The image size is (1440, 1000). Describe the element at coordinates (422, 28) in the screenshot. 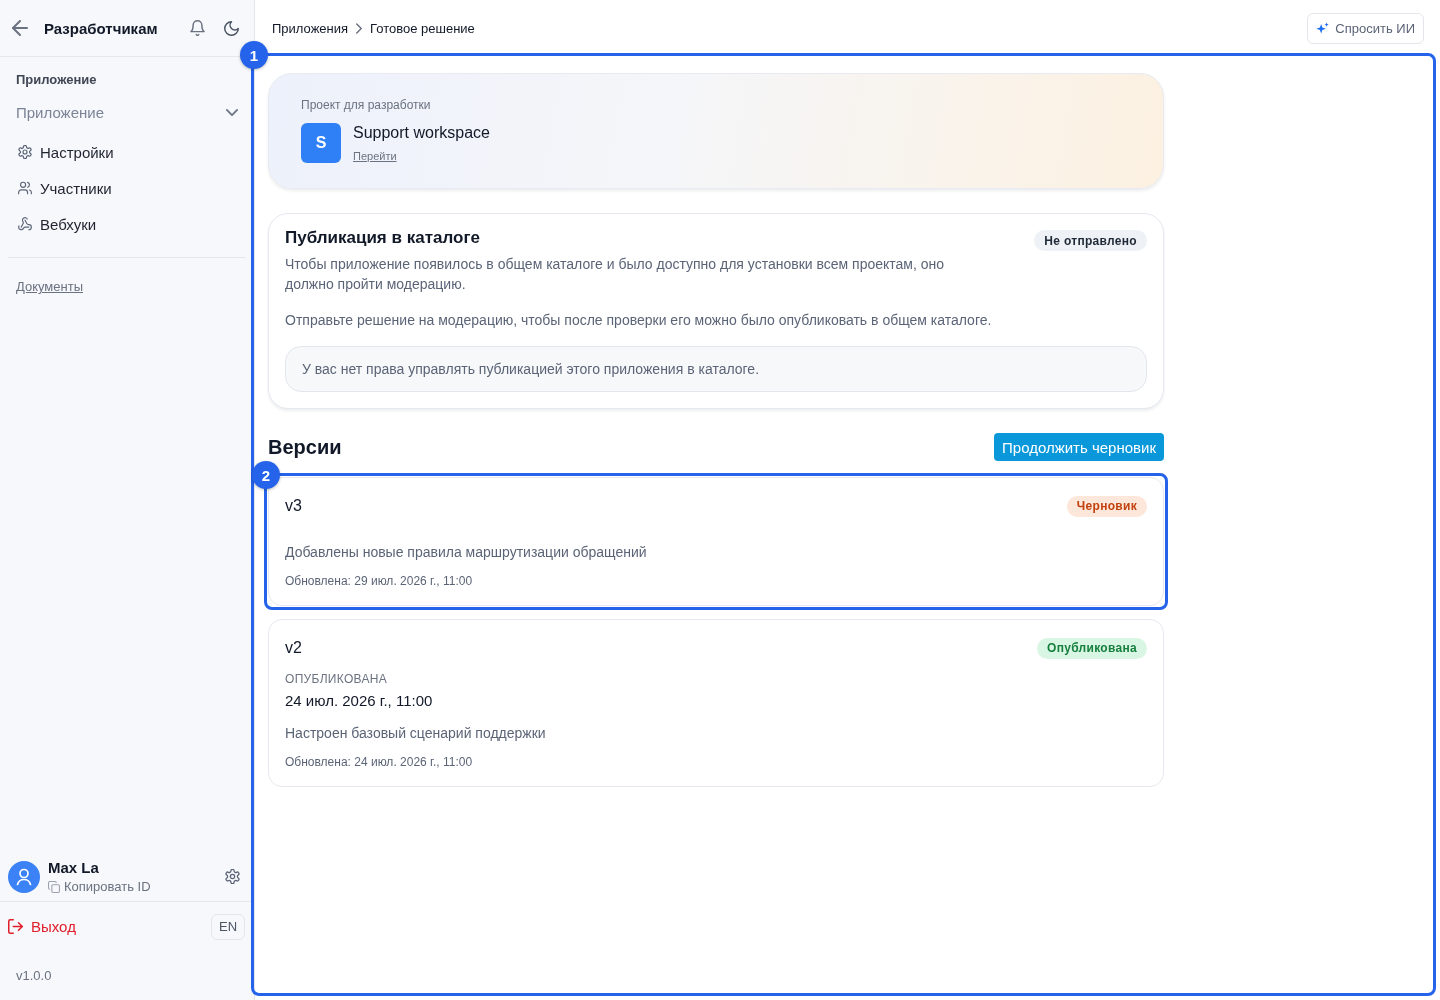

I see `breadcrumb-current: Готовое решение` at that location.